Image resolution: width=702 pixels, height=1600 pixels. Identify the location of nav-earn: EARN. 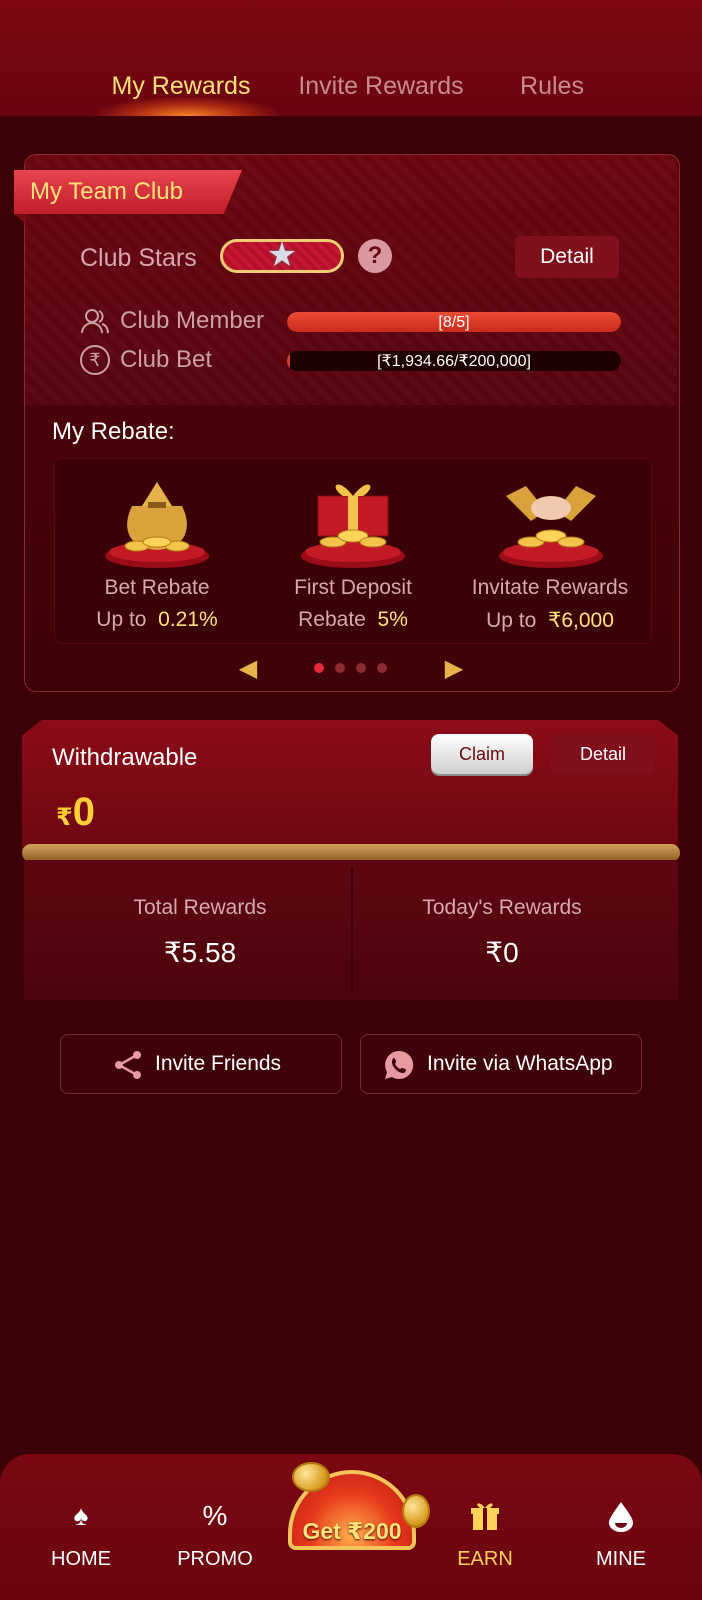
(485, 1545).